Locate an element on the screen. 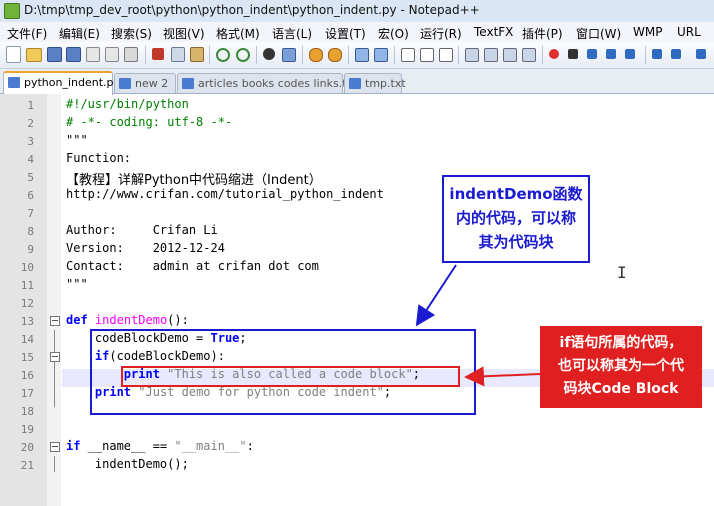  ibeam-cursor-icon: I is located at coordinates (622, 272).